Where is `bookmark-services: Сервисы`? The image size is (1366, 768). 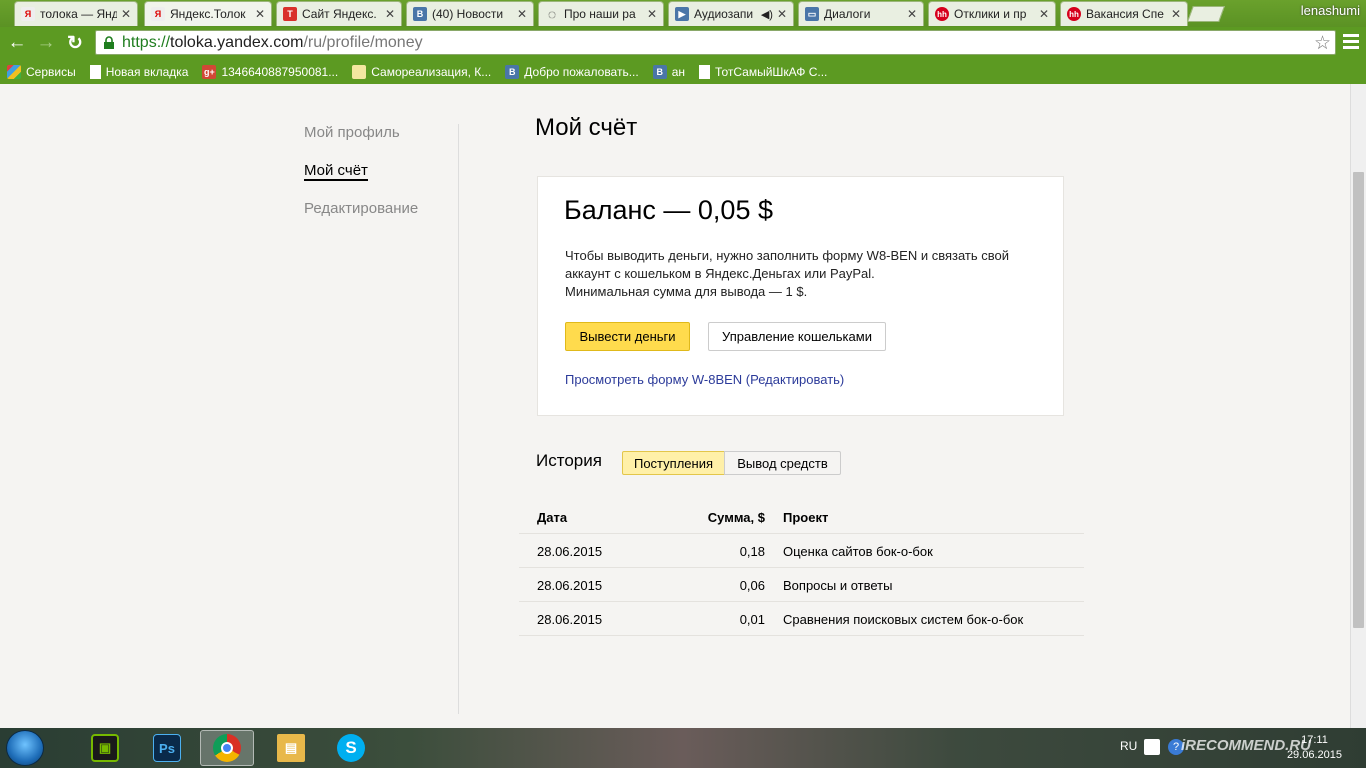 bookmark-services: Сервисы is located at coordinates (41, 71).